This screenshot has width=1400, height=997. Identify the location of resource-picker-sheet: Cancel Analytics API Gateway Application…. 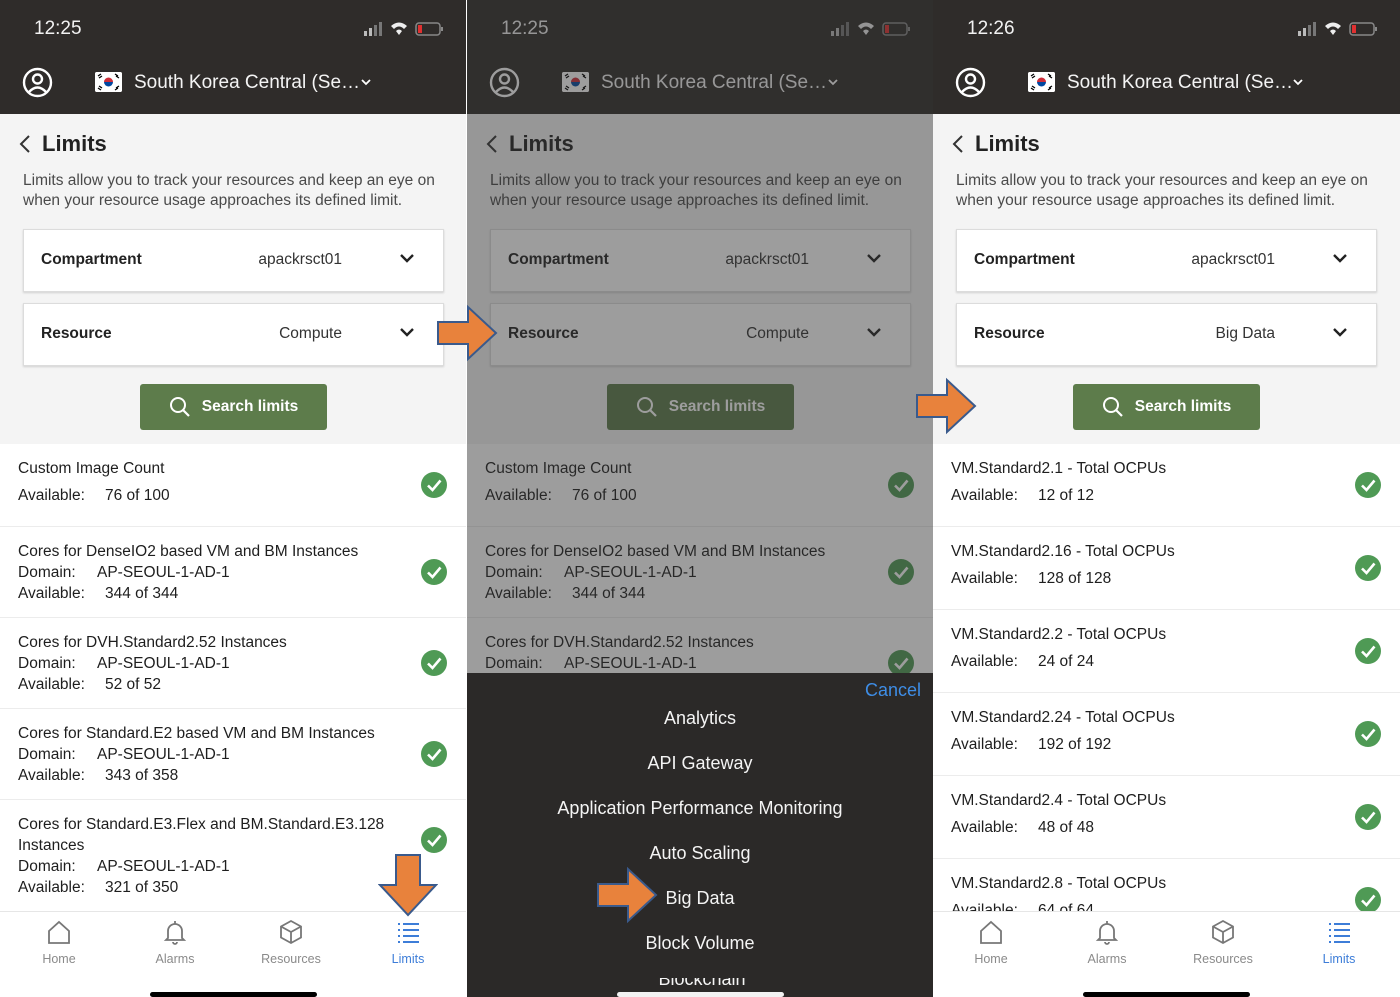
(700, 835).